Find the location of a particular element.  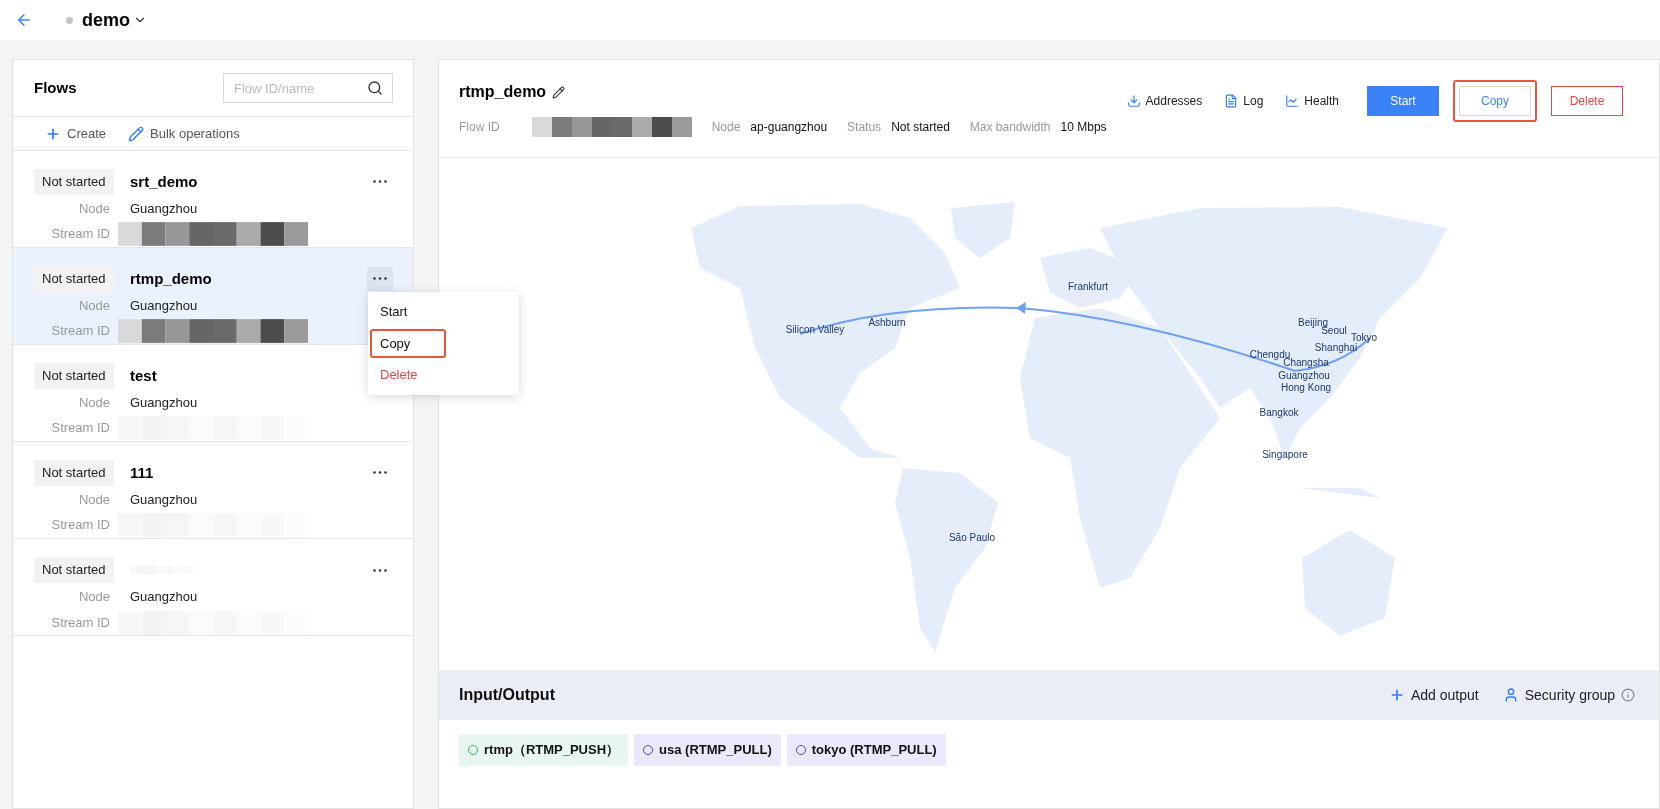

city-label: Silicon Valley is located at coordinates (815, 329).